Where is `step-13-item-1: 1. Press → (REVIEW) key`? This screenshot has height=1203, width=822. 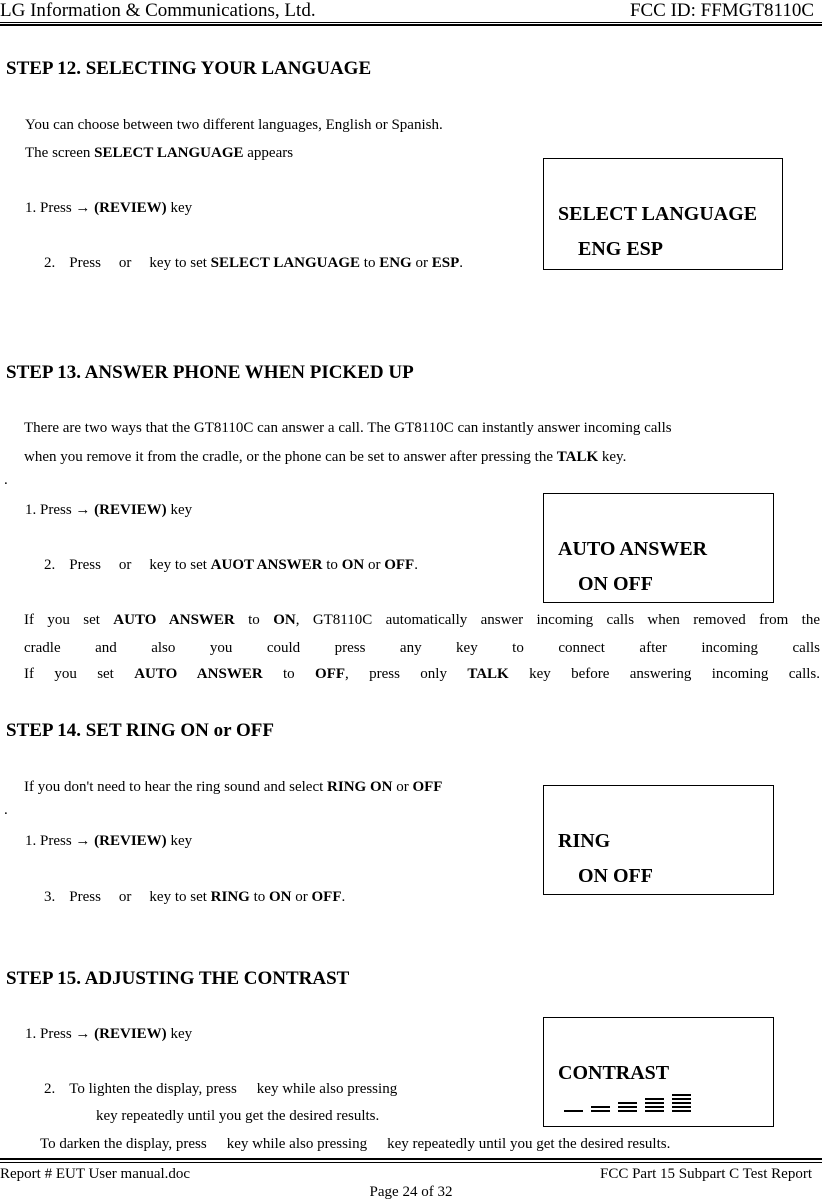
step-13-item-1: 1. Press → (REVIEW) key is located at coordinates (109, 510).